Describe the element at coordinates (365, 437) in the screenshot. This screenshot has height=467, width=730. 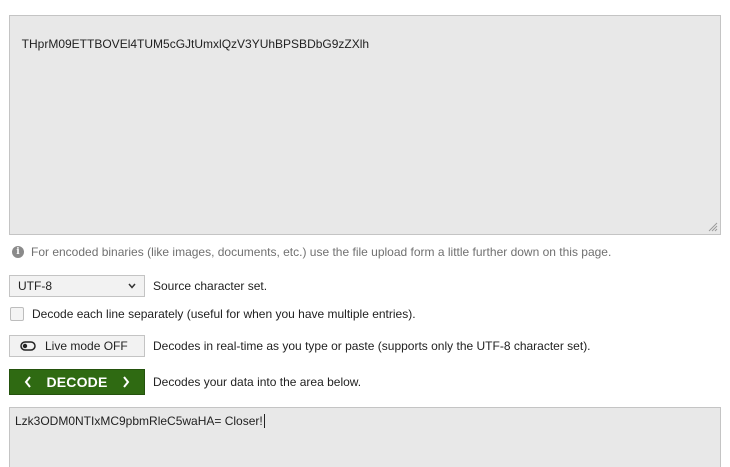
I see `decoded-output-textarea: Lzk3ODM0NTIxMC9pbmRleC5waHA= Closer!` at that location.